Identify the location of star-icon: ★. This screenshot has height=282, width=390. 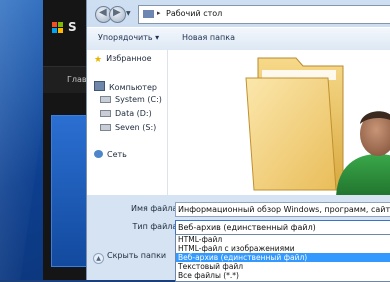
(98, 60).